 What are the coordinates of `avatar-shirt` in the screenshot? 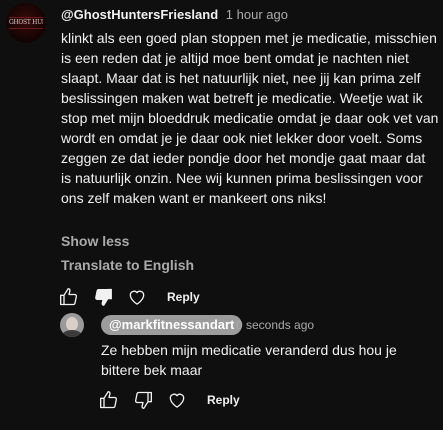 It's located at (72, 333).